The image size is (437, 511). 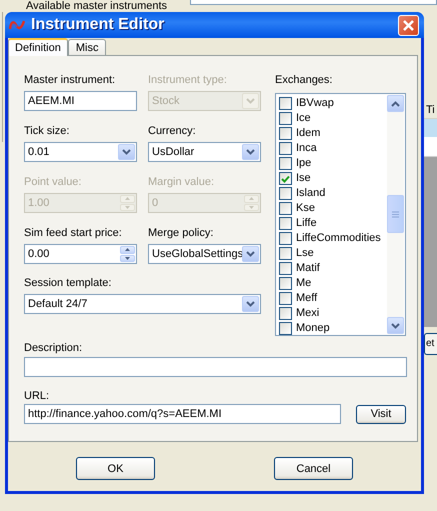 What do you see at coordinates (97, 6) in the screenshot?
I see `list-title: Available master instruments` at bounding box center [97, 6].